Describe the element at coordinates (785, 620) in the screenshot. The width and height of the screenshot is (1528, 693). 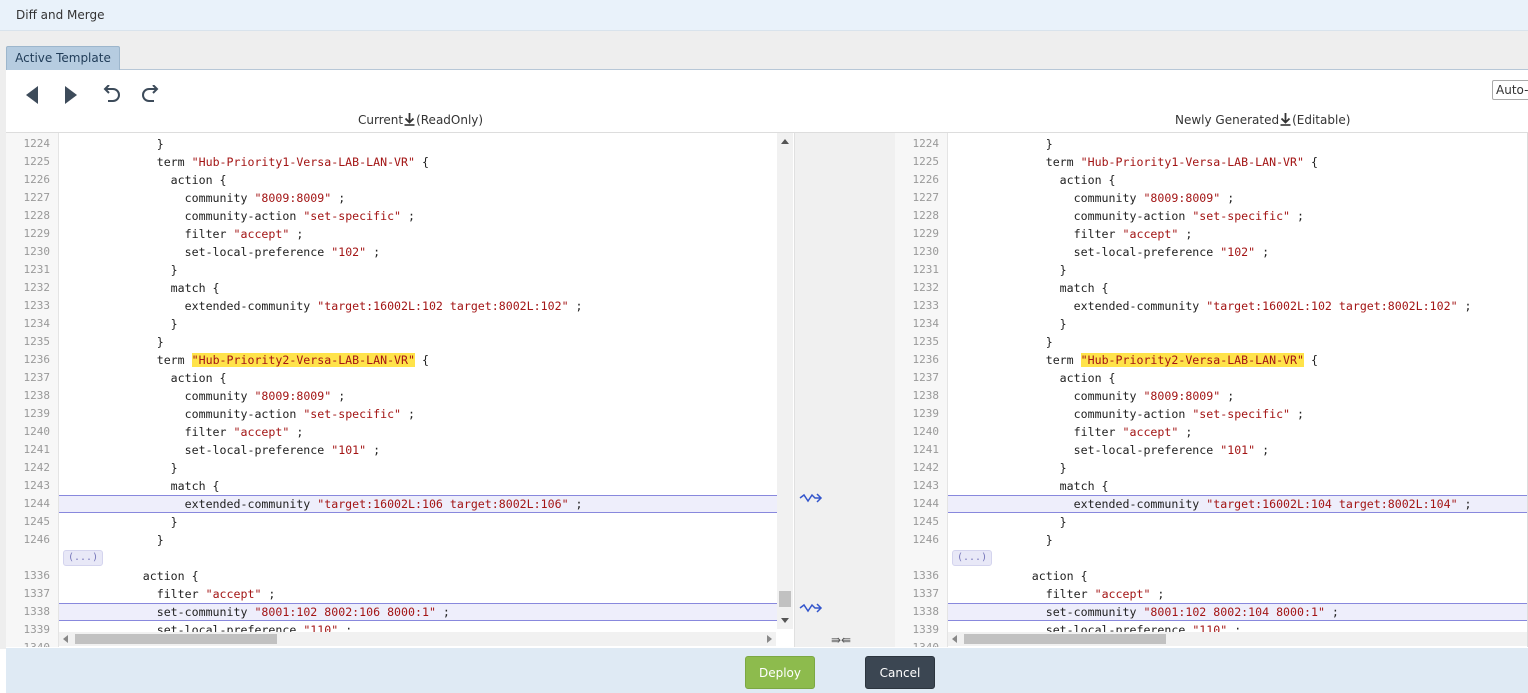
I see `scroll-down-icon` at that location.